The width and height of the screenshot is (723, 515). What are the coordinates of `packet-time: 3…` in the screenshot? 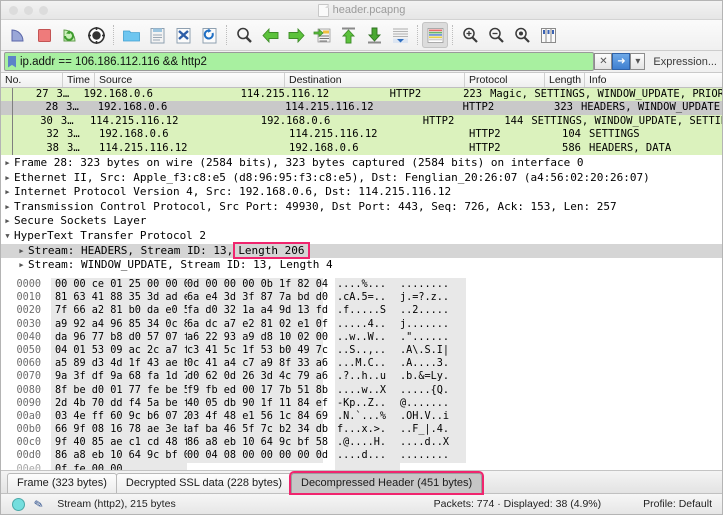 It's located at (63, 94).